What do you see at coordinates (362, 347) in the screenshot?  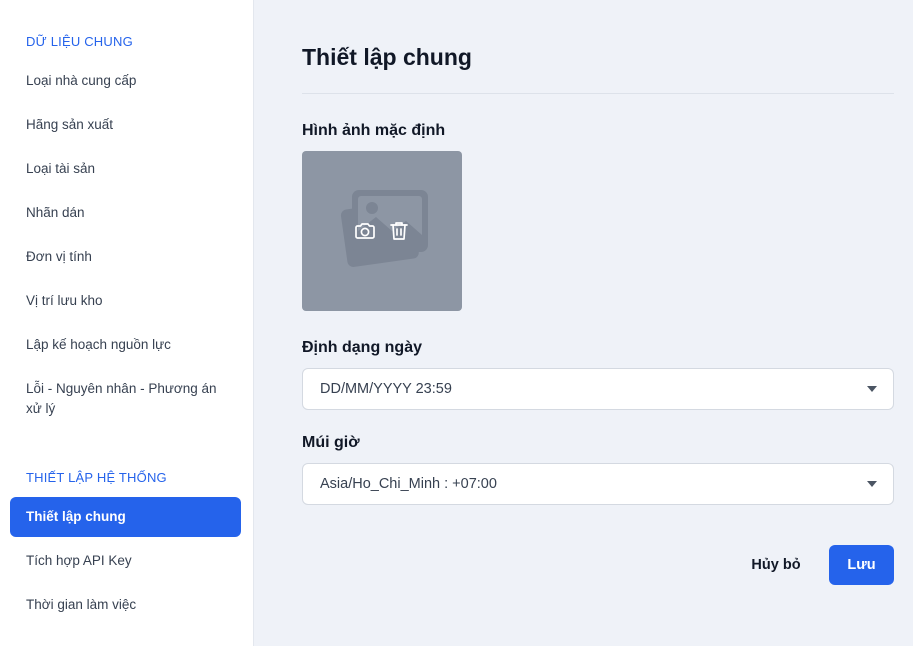 I see `date-format-label: Định dạng ngày` at bounding box center [362, 347].